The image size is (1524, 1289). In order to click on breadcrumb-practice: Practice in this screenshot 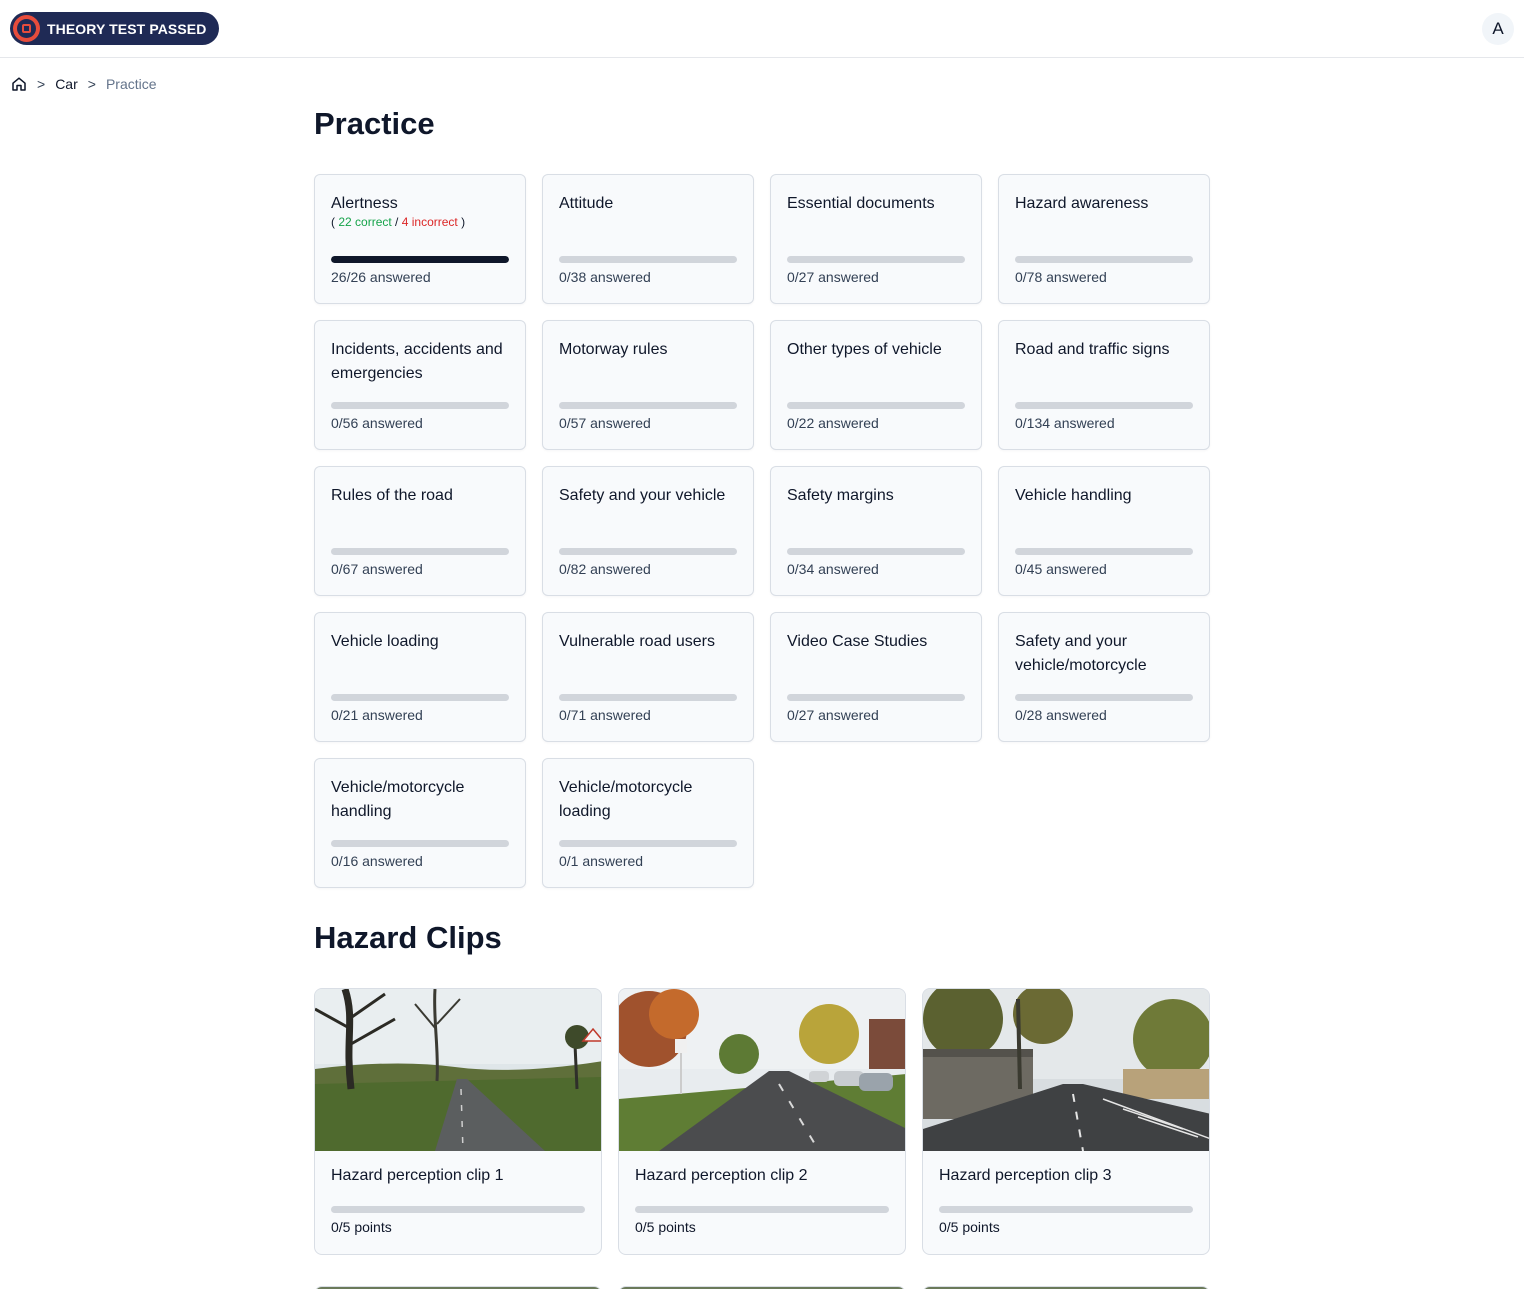, I will do `click(131, 84)`.